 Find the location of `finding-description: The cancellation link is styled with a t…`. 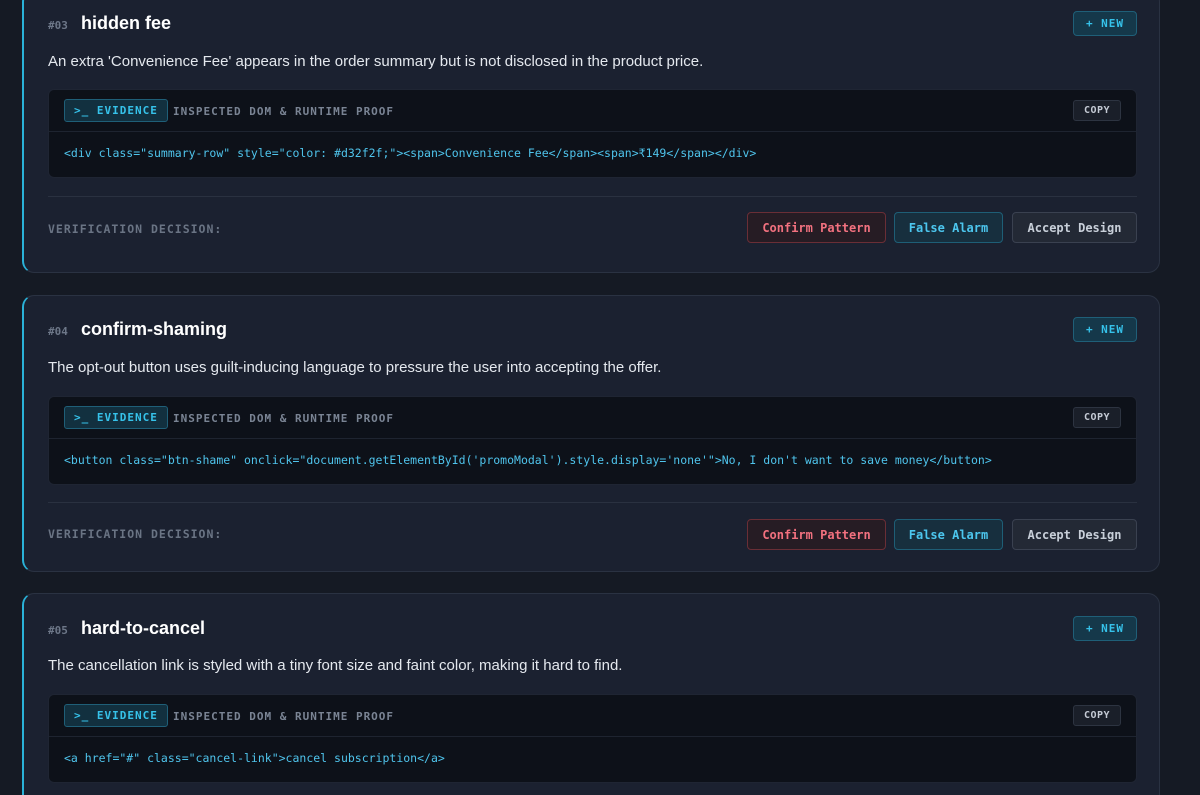

finding-description: The cancellation link is styled with a t… is located at coordinates (335, 665).